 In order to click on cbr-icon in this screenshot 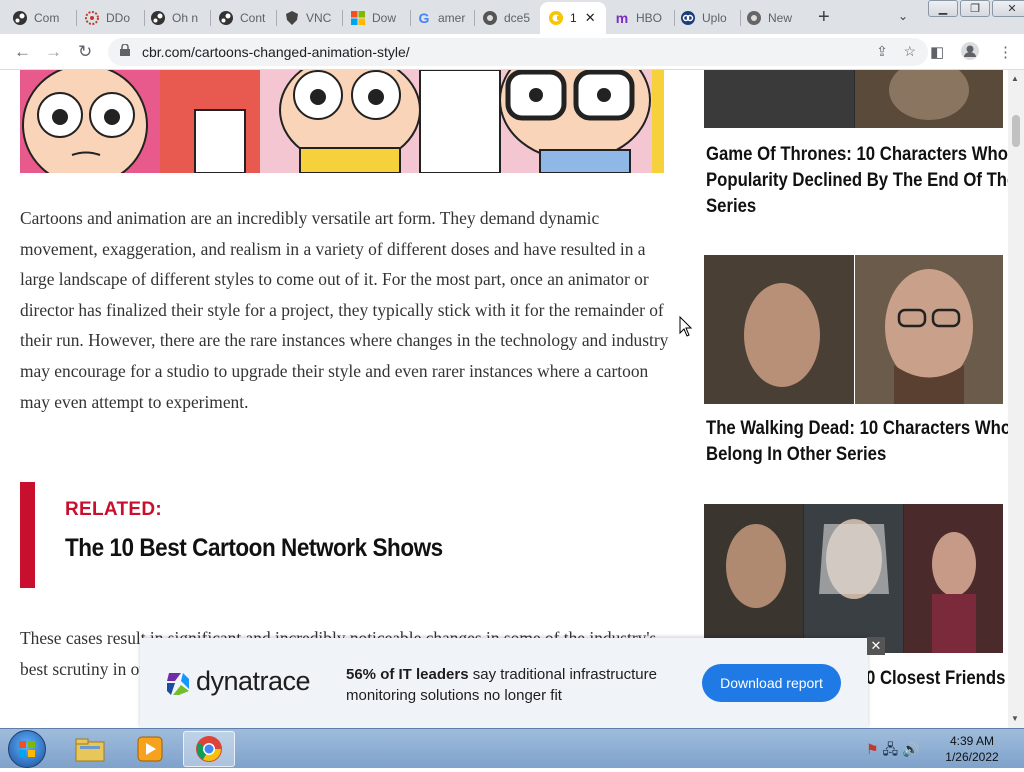, I will do `click(556, 18)`.